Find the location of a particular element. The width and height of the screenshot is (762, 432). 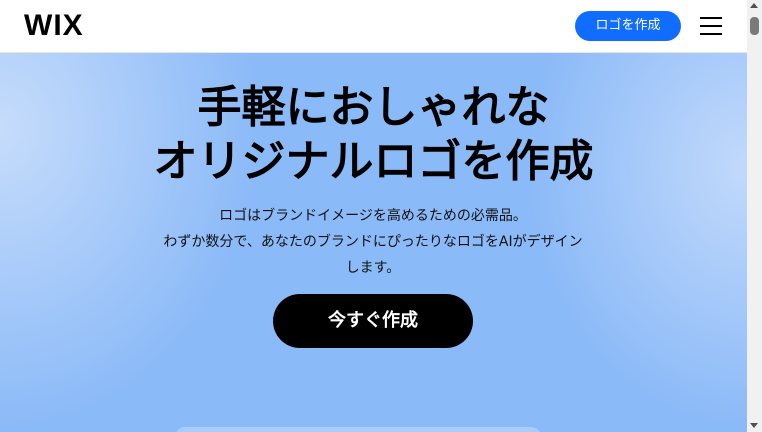

preview-card-edge is located at coordinates (358, 429).